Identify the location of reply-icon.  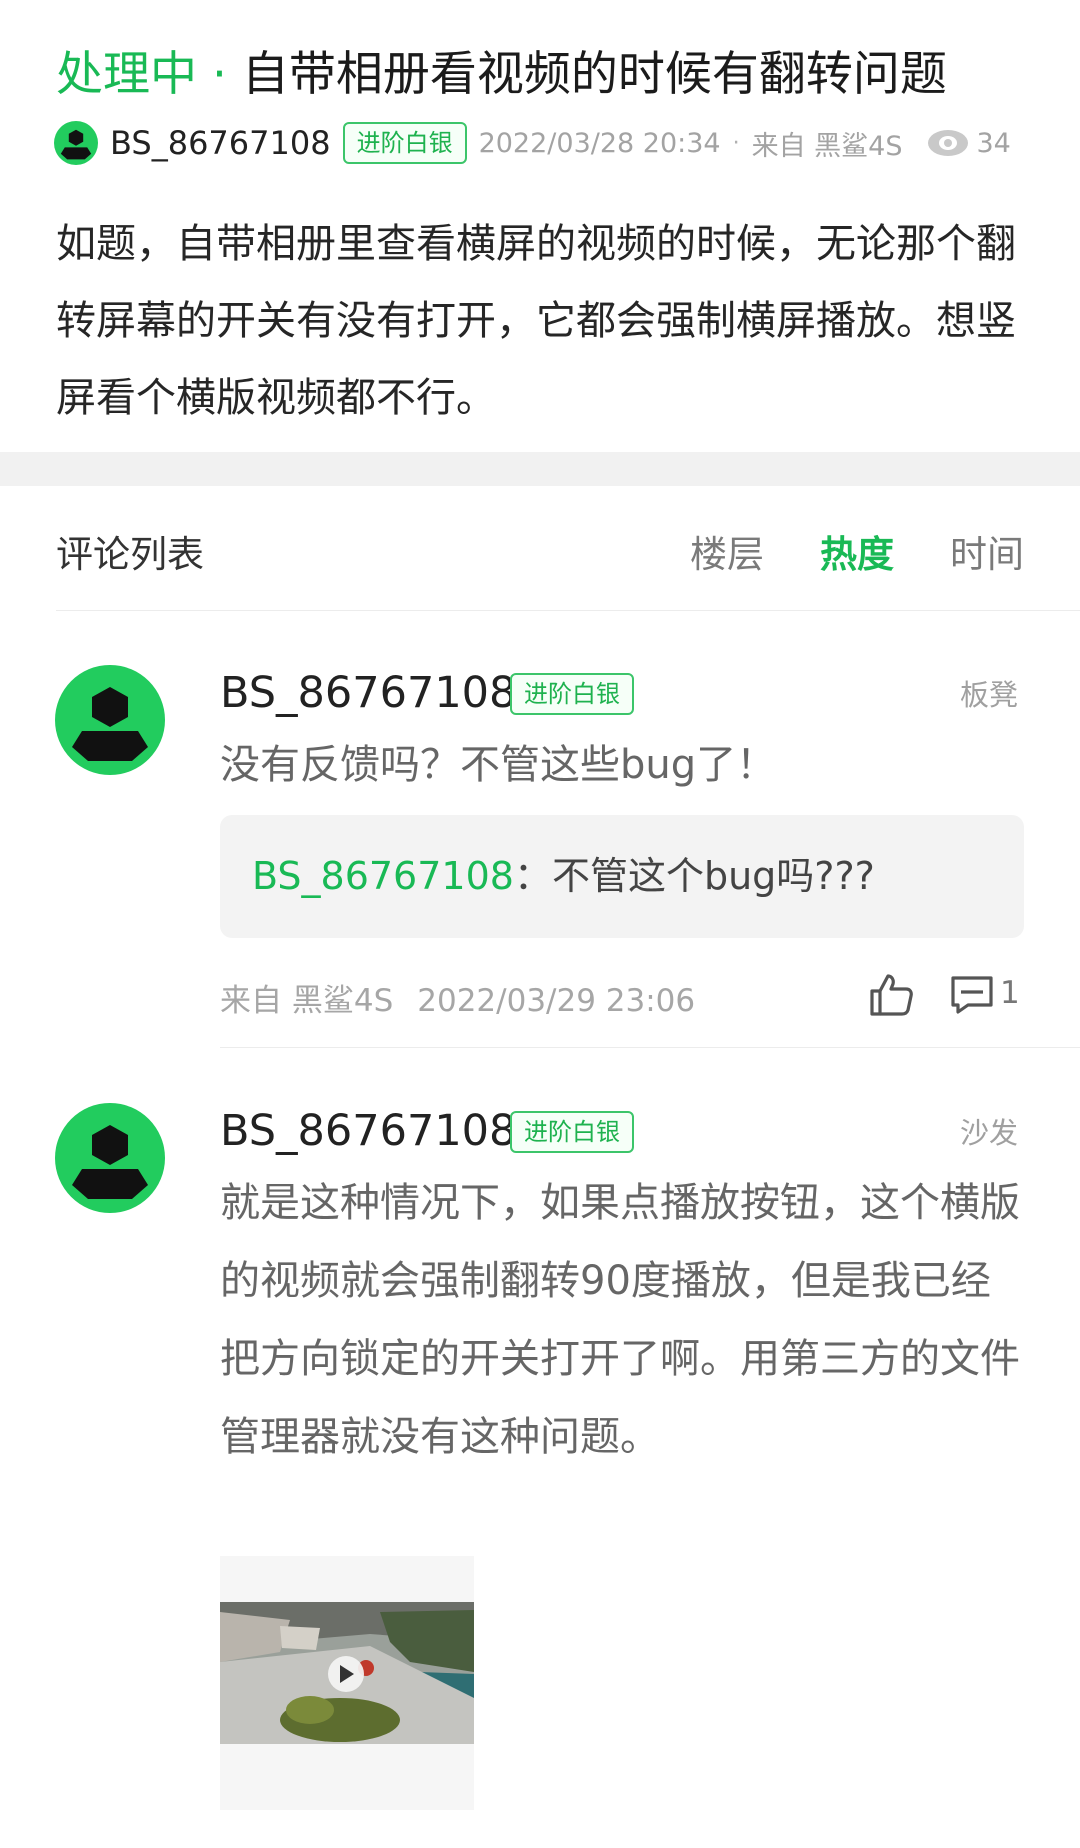
(972, 995).